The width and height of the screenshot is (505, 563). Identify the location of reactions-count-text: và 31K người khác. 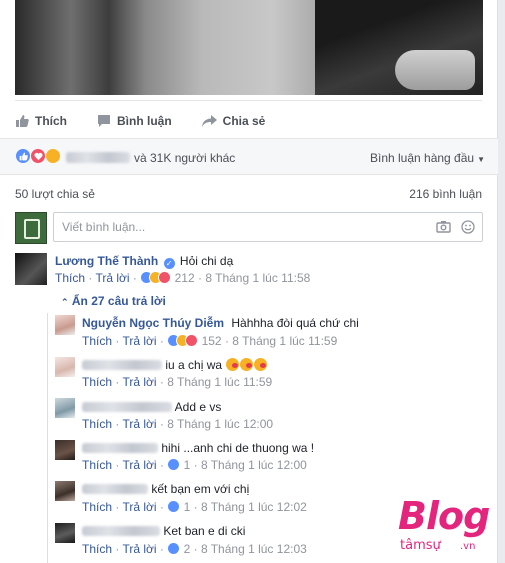
(185, 158).